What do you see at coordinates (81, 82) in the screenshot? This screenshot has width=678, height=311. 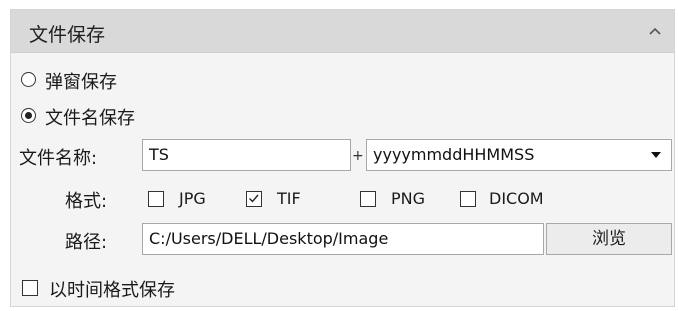 I see `radio-popup-save-label: 弹窗保存` at bounding box center [81, 82].